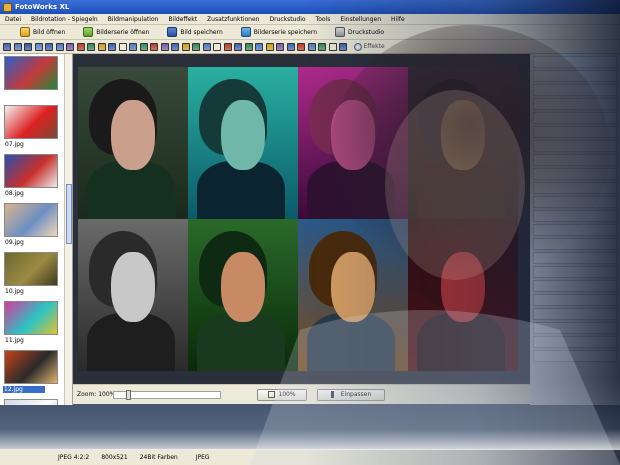 This screenshot has height=465, width=620. What do you see at coordinates (280, 46) in the screenshot?
I see `saturation-icon` at bounding box center [280, 46].